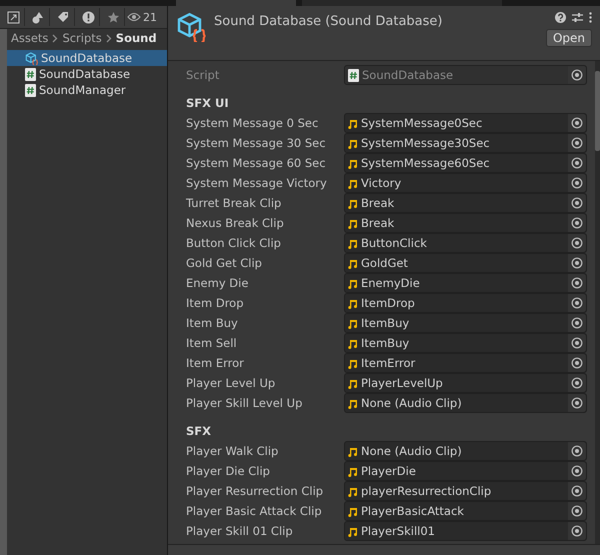  What do you see at coordinates (257, 183) in the screenshot?
I see `field-label: System Message Victory` at bounding box center [257, 183].